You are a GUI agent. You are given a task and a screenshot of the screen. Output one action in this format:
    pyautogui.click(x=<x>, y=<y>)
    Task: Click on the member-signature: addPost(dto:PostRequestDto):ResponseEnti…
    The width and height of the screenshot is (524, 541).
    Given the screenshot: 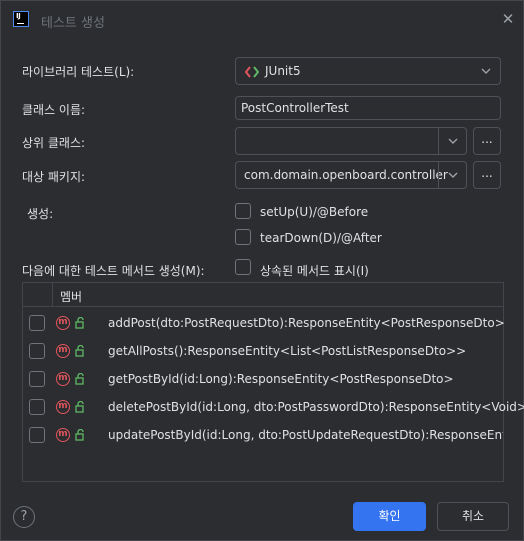 What is the action you would take?
    pyautogui.click(x=306, y=323)
    